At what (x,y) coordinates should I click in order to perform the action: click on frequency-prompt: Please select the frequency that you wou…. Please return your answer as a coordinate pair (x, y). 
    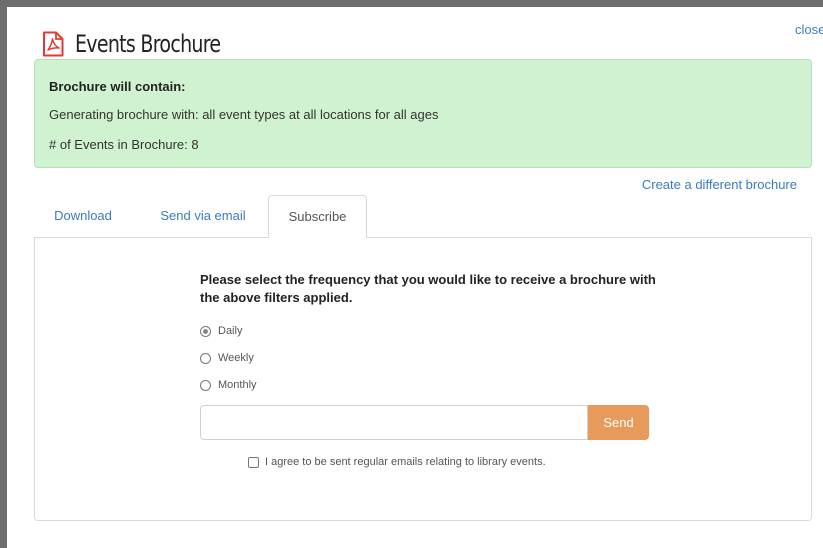
    Looking at the image, I should click on (428, 288).